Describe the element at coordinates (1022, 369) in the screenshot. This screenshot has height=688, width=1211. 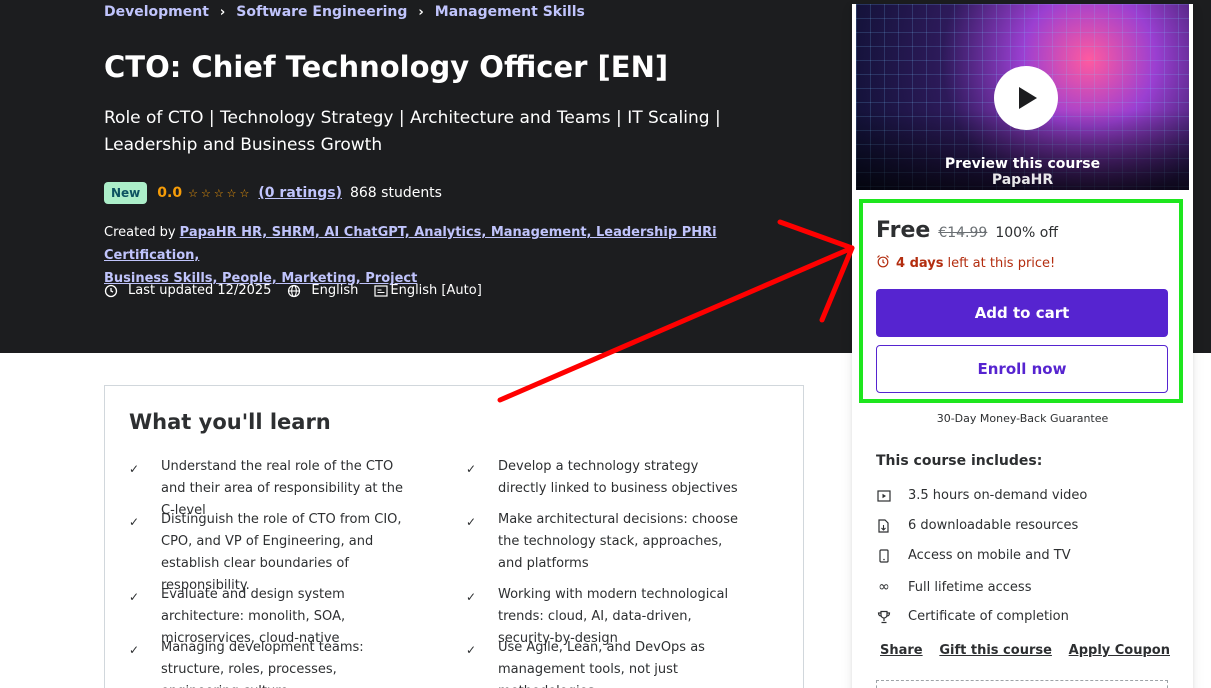
I see `enroll-now-button: Enroll now` at that location.